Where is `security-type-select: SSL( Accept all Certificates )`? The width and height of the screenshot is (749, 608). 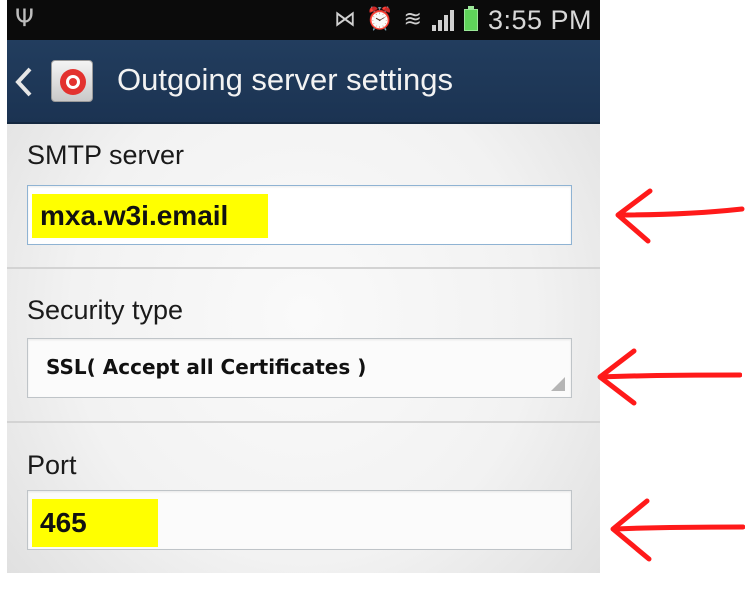 security-type-select: SSL( Accept all Certificates ) is located at coordinates (299, 368).